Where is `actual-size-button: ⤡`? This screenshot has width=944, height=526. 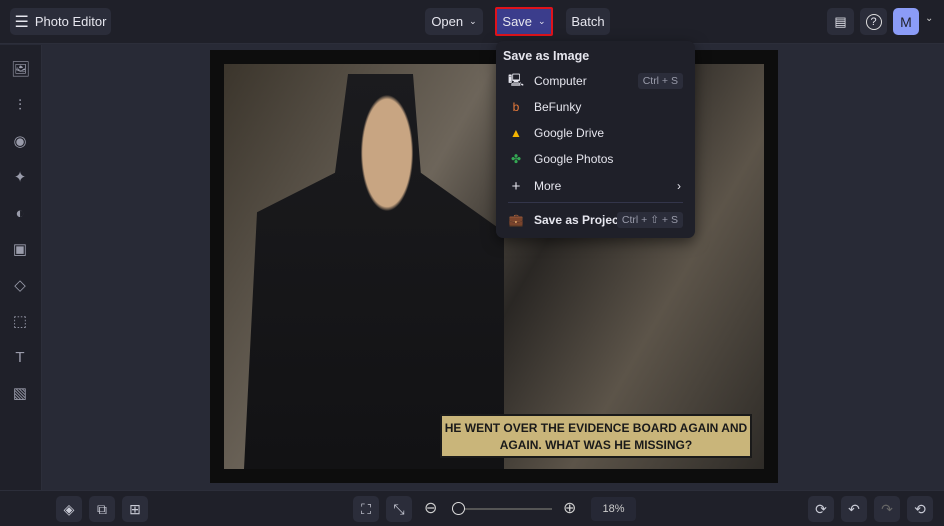 actual-size-button: ⤡ is located at coordinates (399, 509).